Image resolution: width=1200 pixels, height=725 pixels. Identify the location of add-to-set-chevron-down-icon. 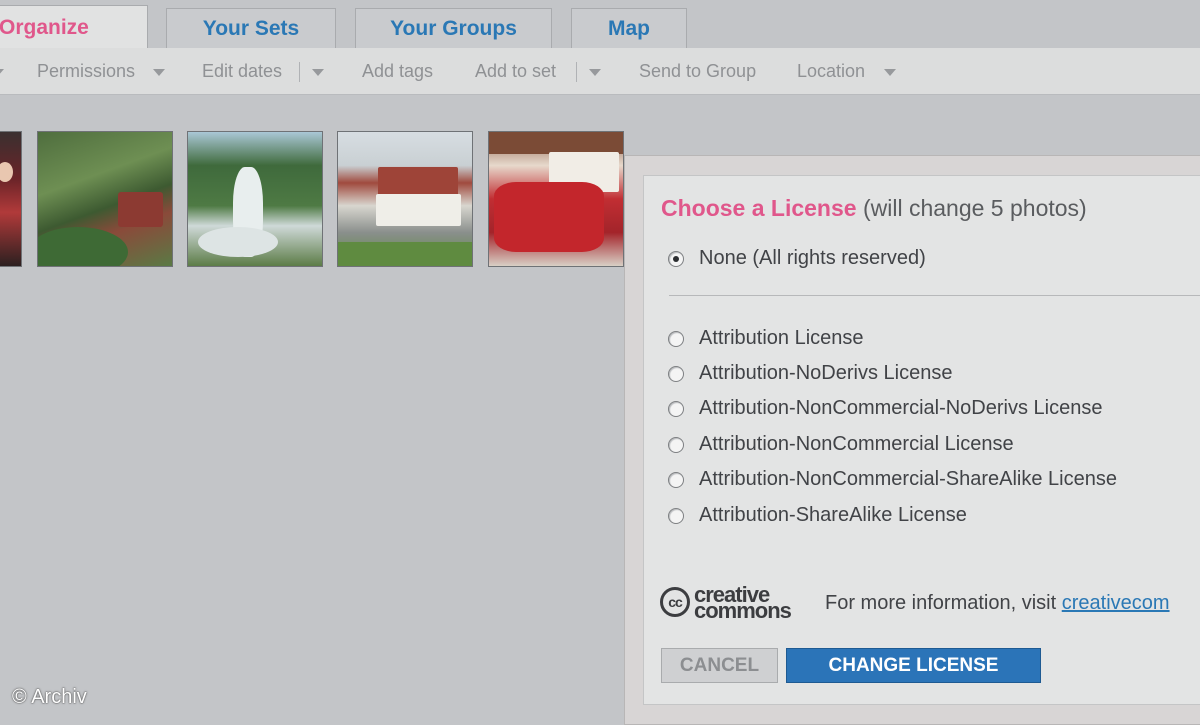
(595, 72).